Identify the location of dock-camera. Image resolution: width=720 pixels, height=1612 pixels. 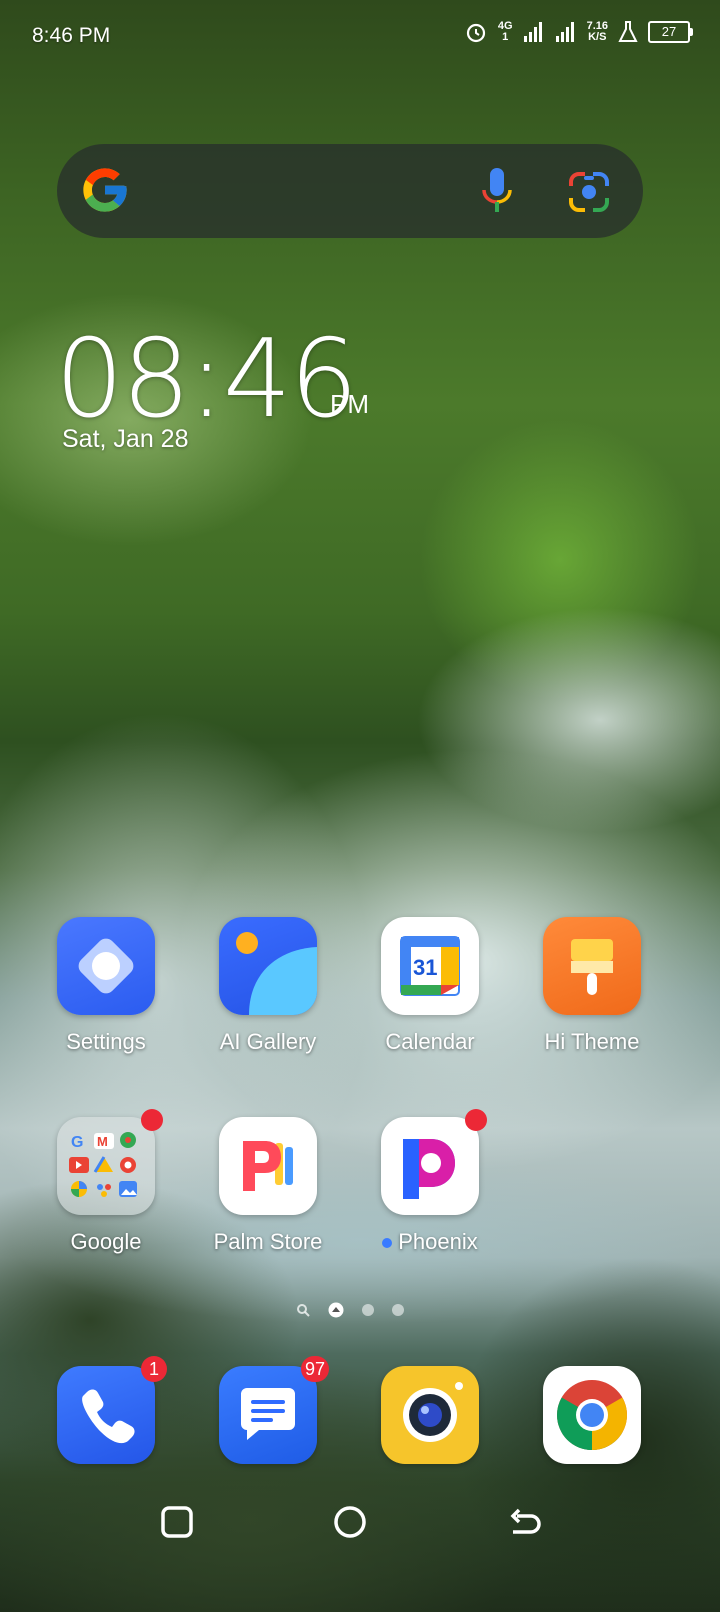
(430, 1415).